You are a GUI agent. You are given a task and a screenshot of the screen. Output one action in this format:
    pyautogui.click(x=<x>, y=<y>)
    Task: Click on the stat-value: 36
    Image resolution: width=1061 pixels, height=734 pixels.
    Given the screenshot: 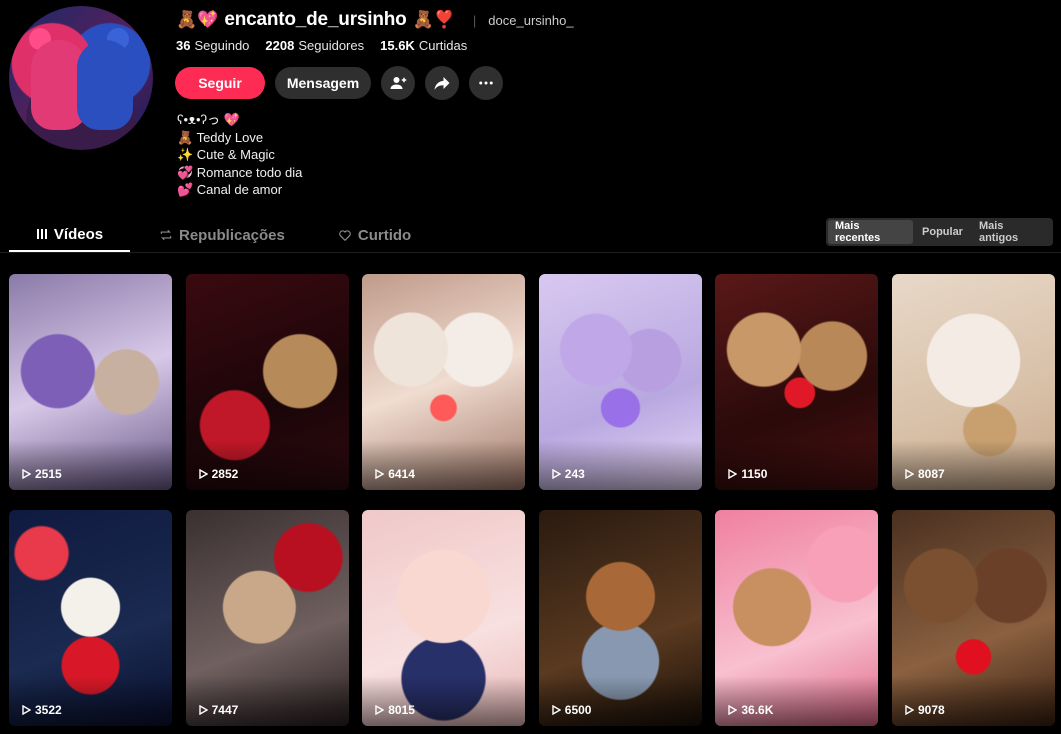 What is the action you would take?
    pyautogui.click(x=183, y=45)
    